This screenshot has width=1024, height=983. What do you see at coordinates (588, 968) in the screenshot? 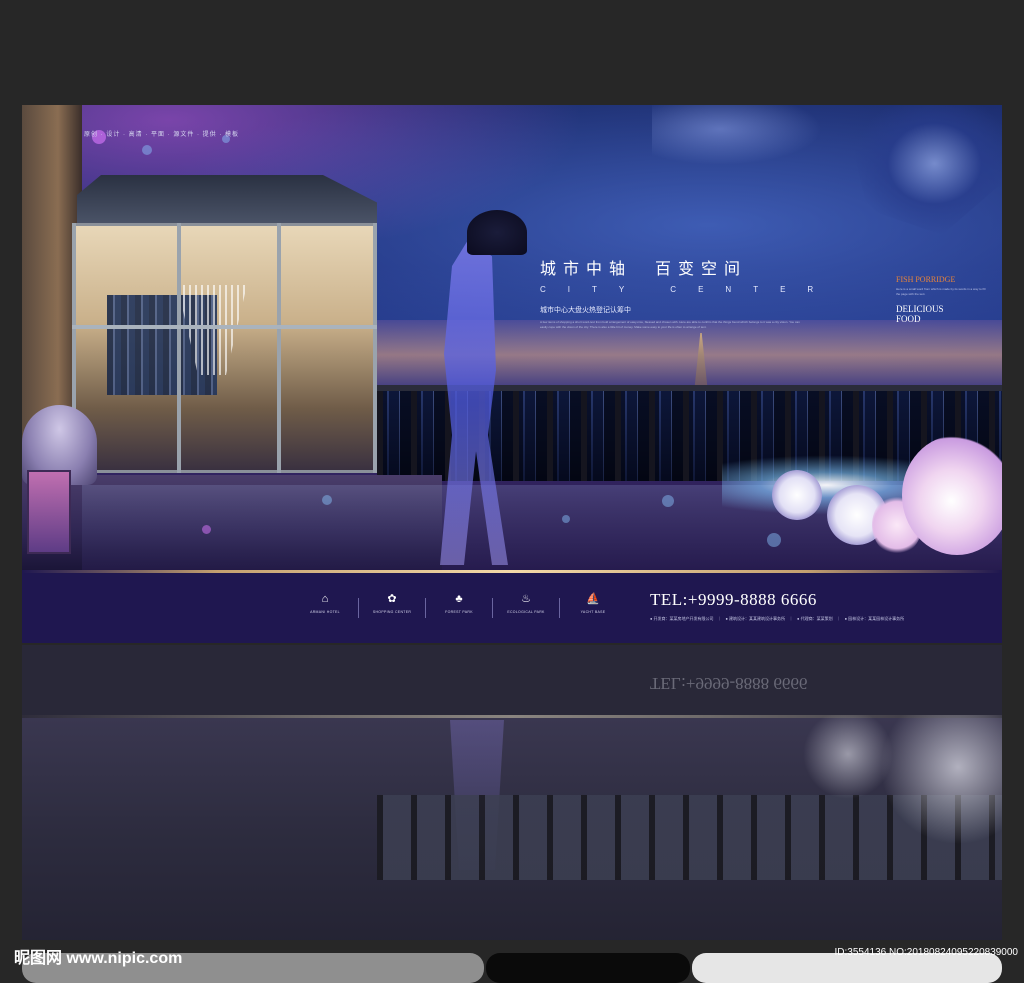
I see `bottom-pill` at bounding box center [588, 968].